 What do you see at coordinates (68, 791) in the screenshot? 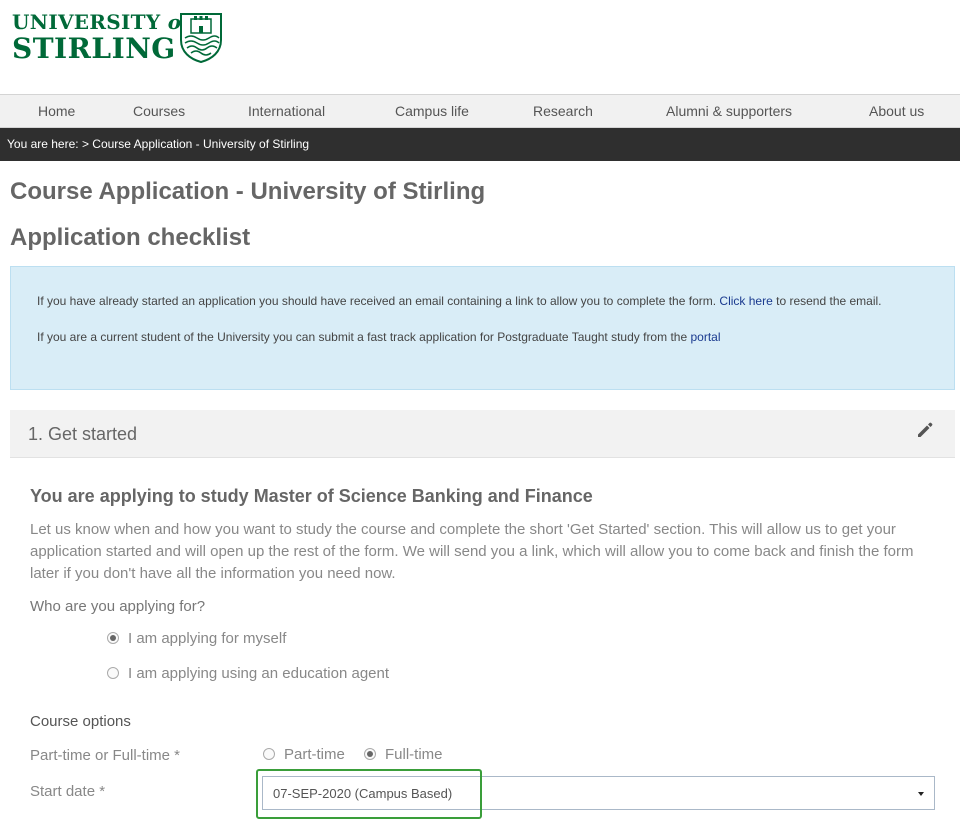
I see `start-date-label: Start date *` at bounding box center [68, 791].